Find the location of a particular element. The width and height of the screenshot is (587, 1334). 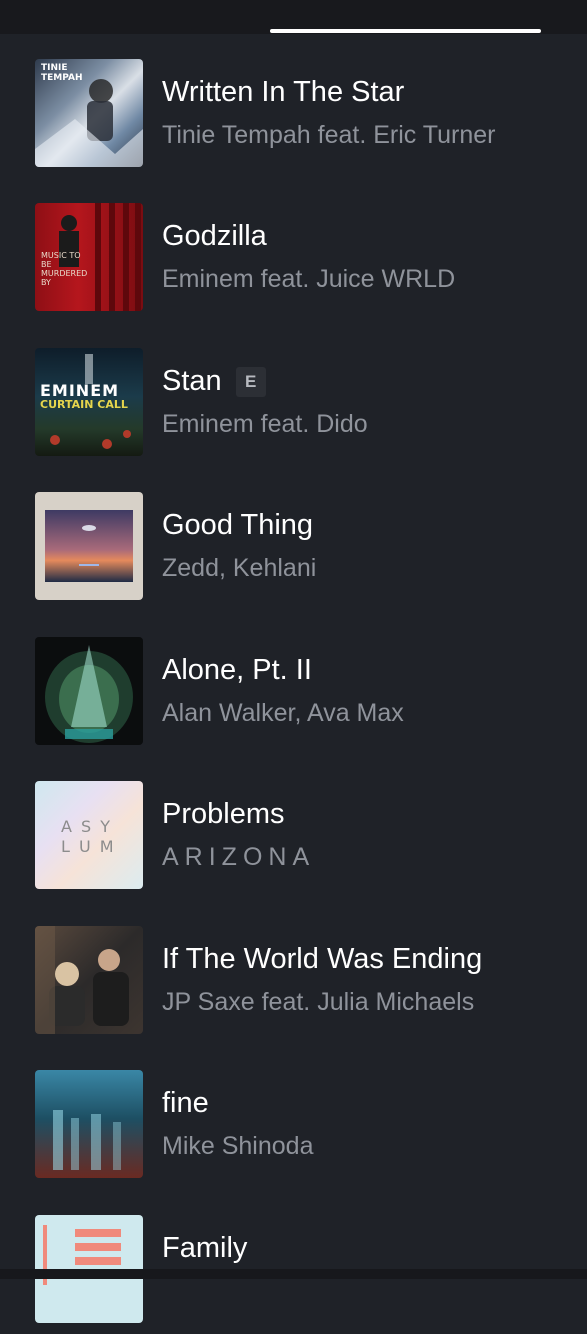

art-text: A S Y is located at coordinates (87, 826).